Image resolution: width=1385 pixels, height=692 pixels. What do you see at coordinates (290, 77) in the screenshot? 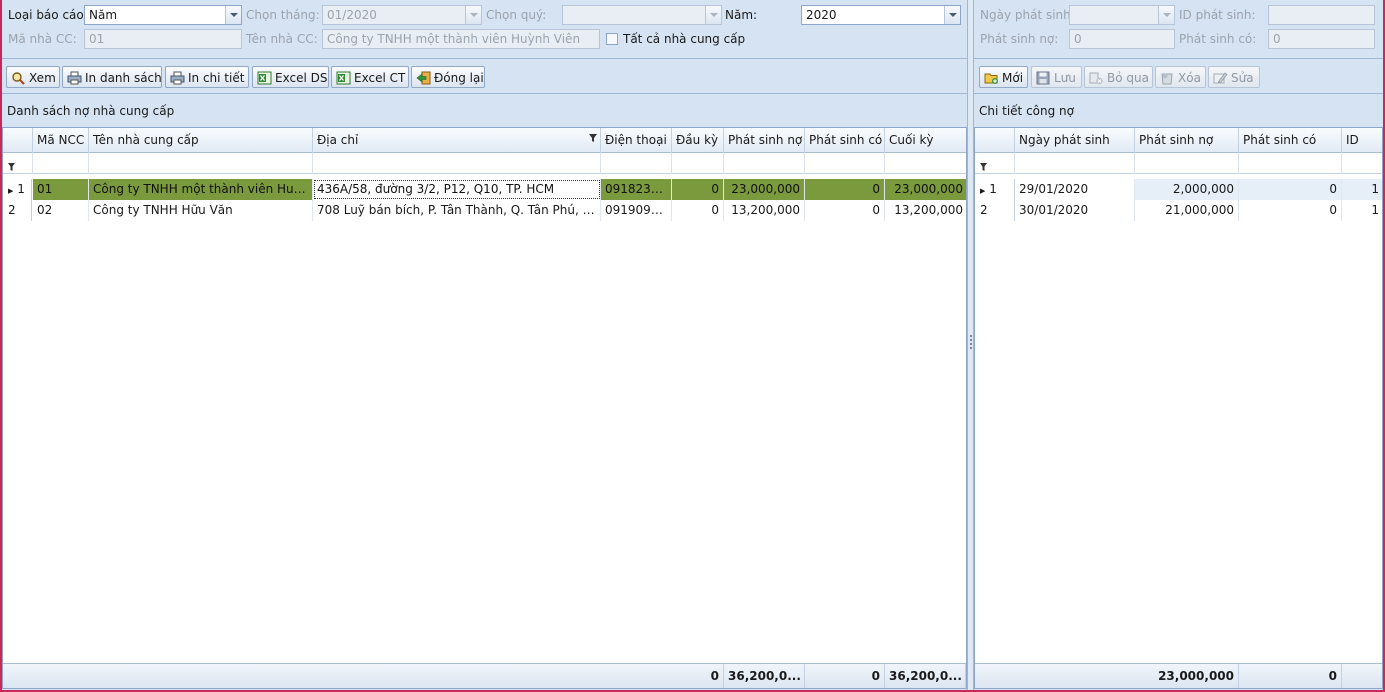
I see `excel-ds-button: Excel DS` at bounding box center [290, 77].